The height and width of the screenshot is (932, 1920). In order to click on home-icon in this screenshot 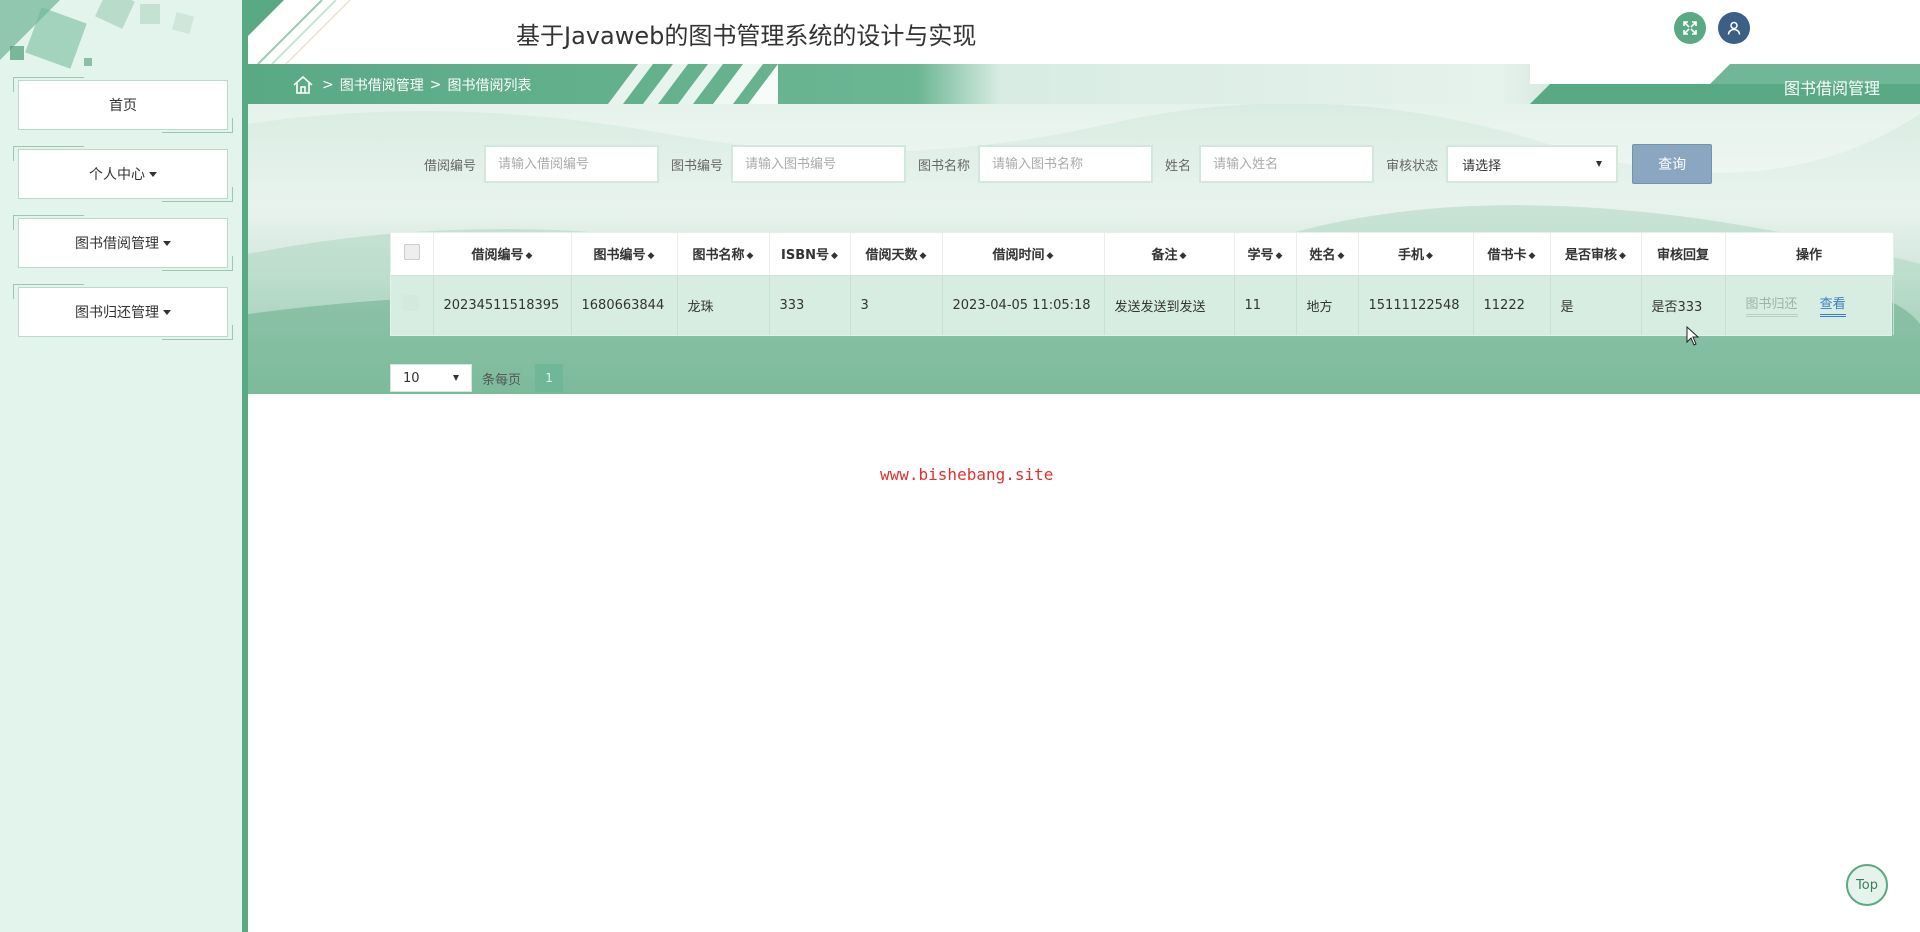, I will do `click(303, 85)`.